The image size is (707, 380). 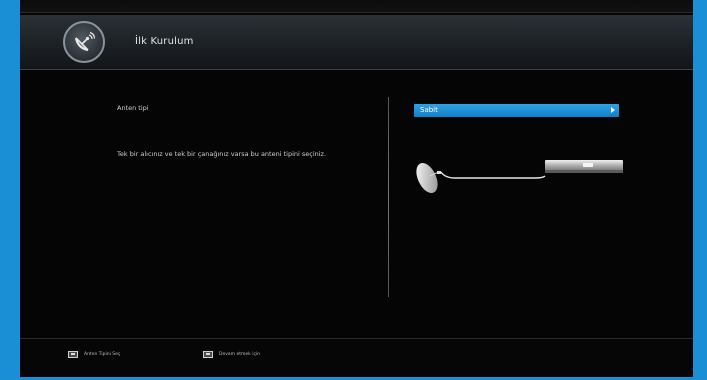 I want to click on antenna-type-select: Sabit, so click(x=516, y=110).